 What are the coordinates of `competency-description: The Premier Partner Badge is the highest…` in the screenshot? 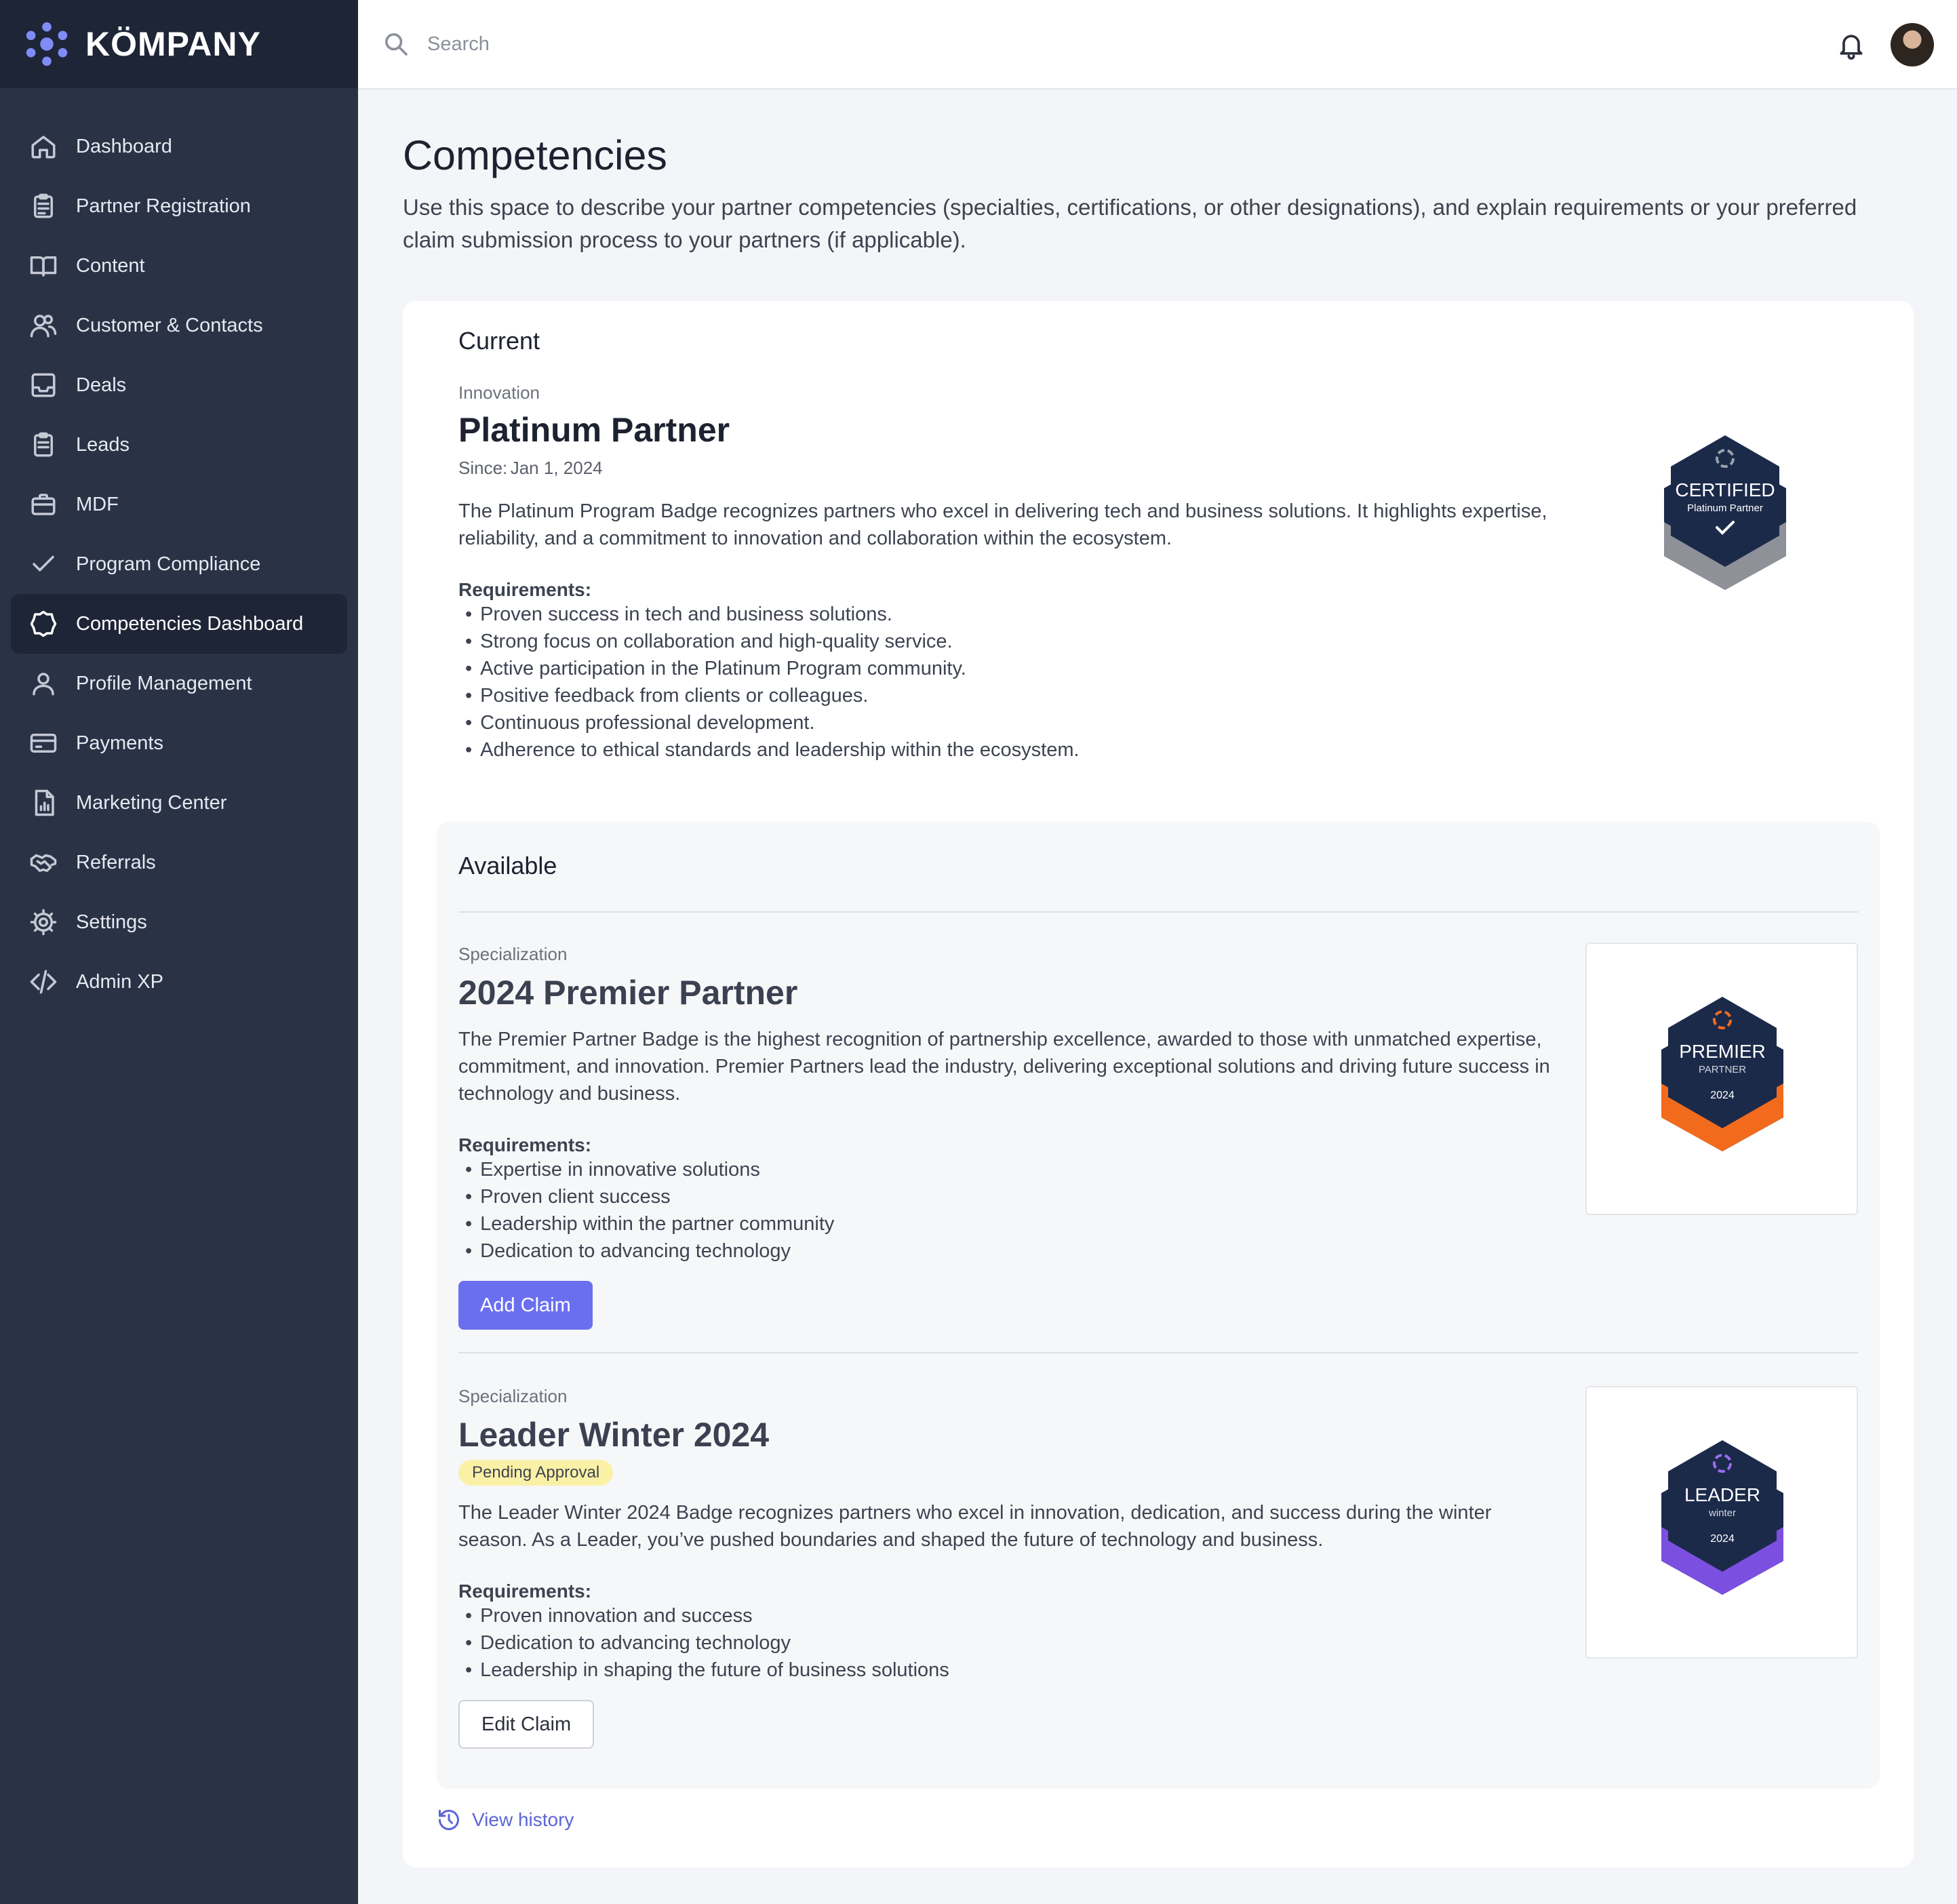 It's located at (1004, 1067).